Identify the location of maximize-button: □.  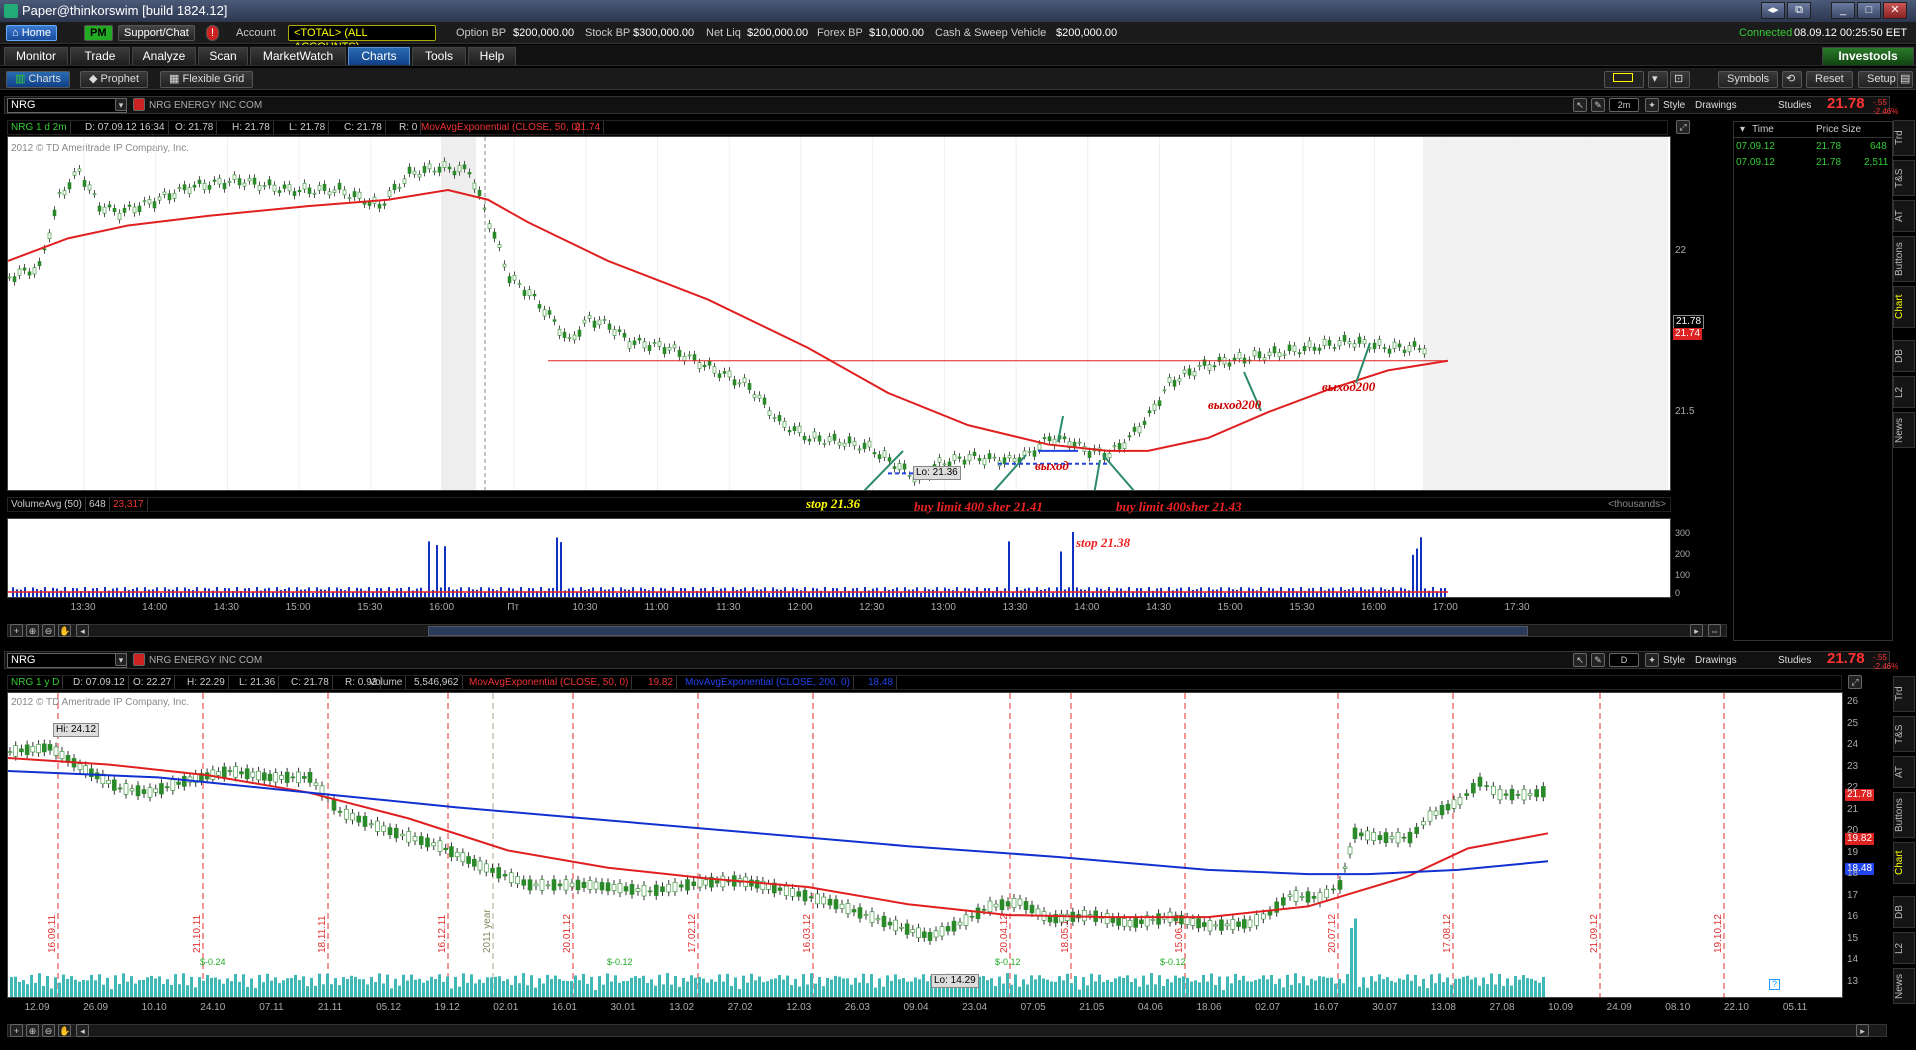
(1869, 10).